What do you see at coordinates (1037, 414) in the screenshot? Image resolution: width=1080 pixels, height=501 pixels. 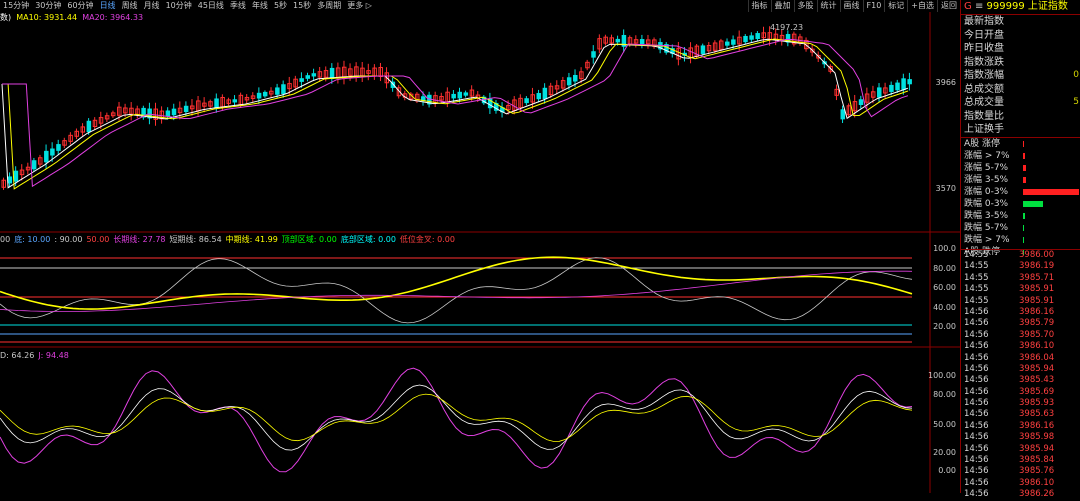 I see `tick-price: 3985.63` at bounding box center [1037, 414].